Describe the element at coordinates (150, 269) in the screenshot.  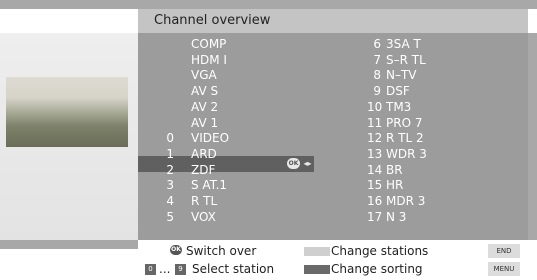
I see `key-0-icon: 0` at that location.